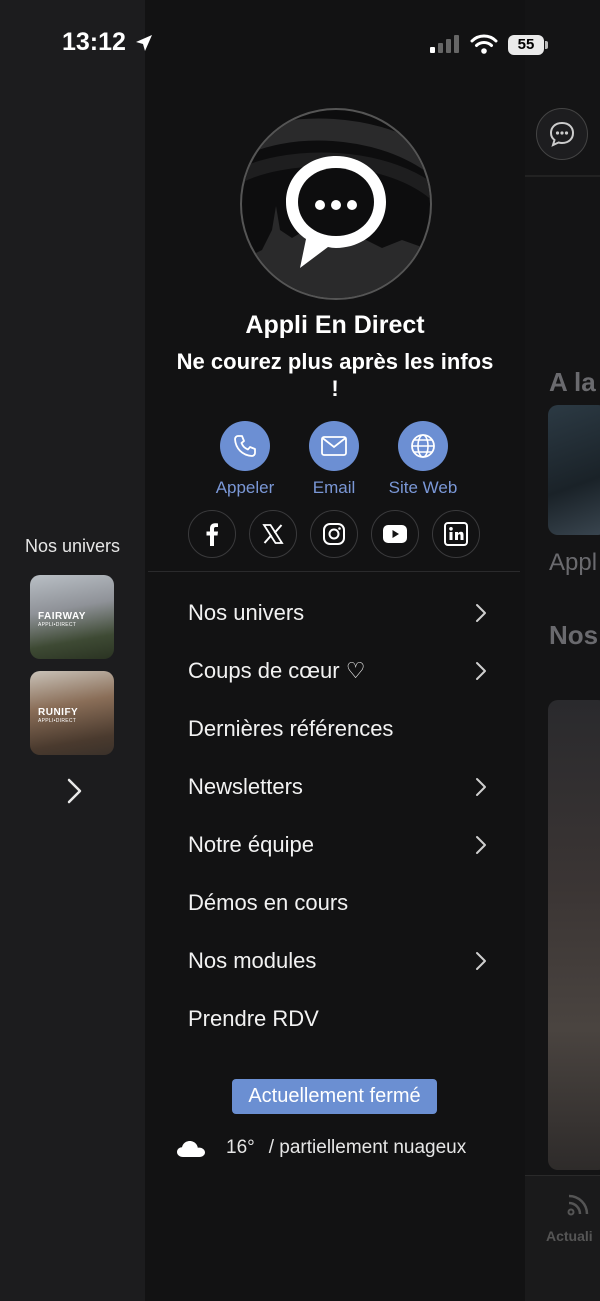 The image size is (600, 1301). What do you see at coordinates (291, 728) in the screenshot?
I see `menu-item-label: Dernières références` at bounding box center [291, 728].